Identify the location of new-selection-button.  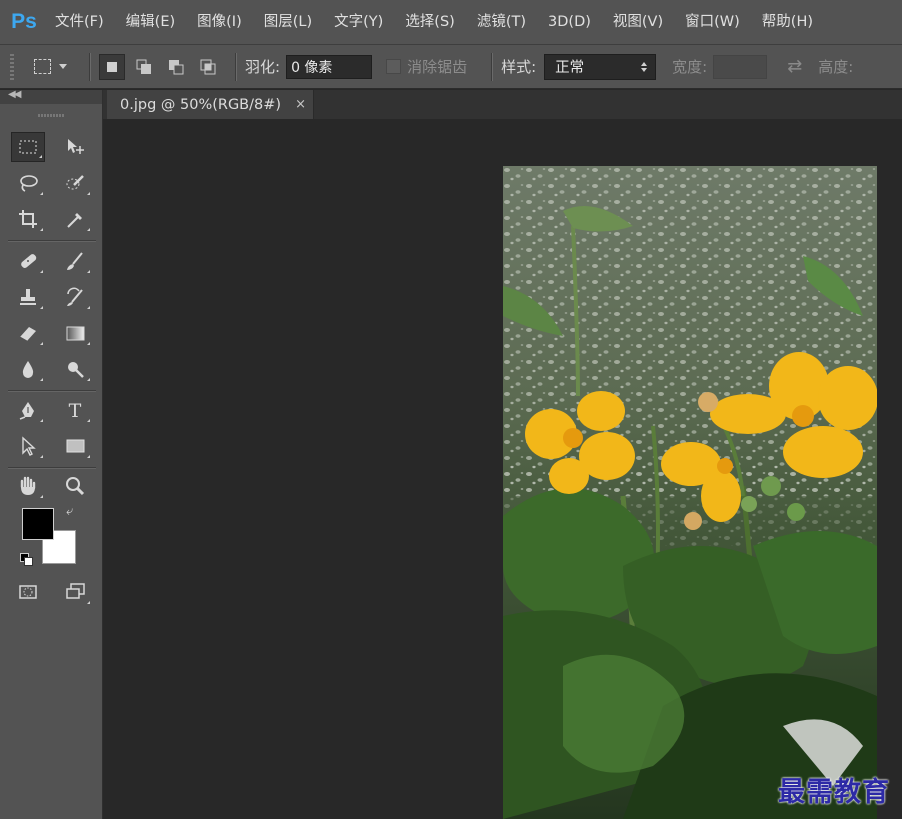
(112, 66).